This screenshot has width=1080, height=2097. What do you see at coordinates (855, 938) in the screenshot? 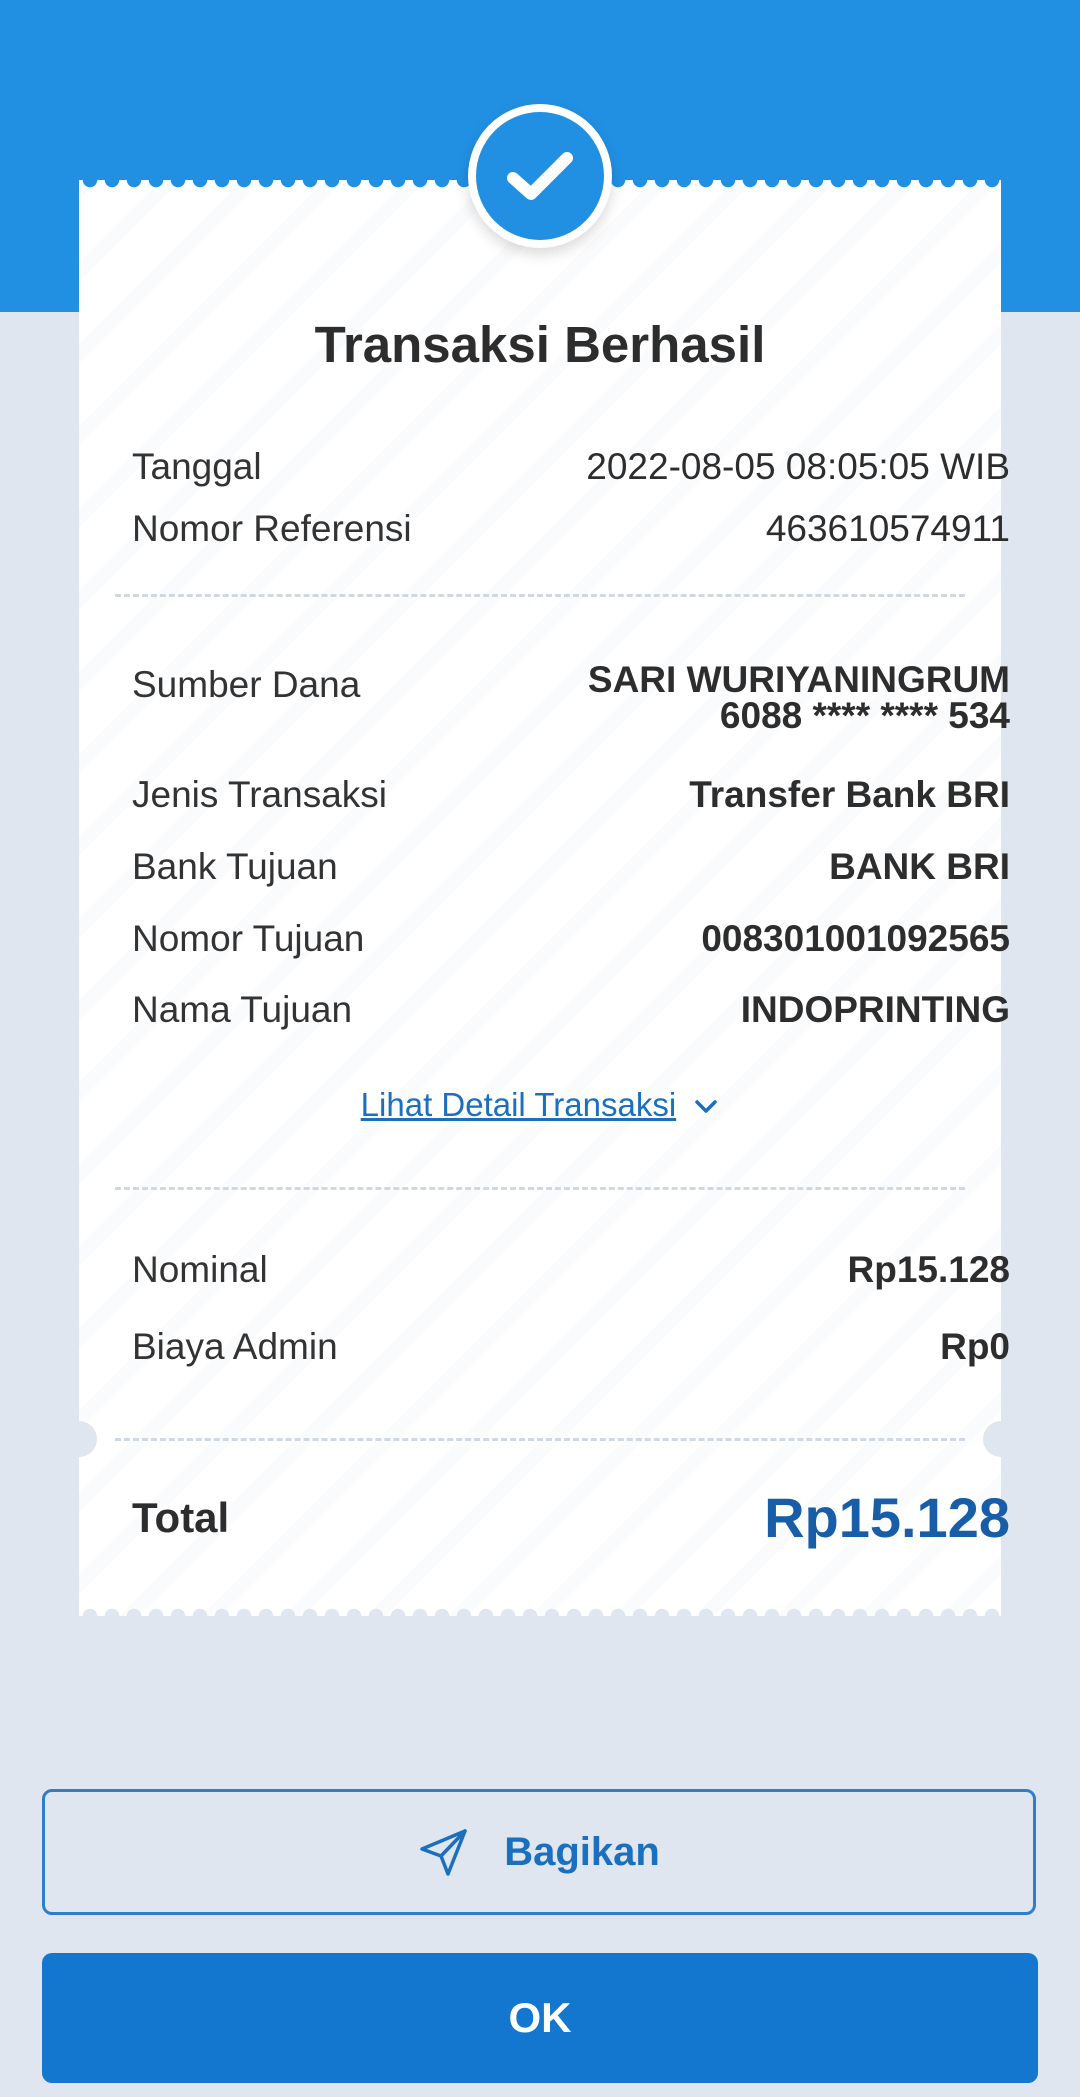
I see `nomor-tujuan-value: 008301001092565` at bounding box center [855, 938].